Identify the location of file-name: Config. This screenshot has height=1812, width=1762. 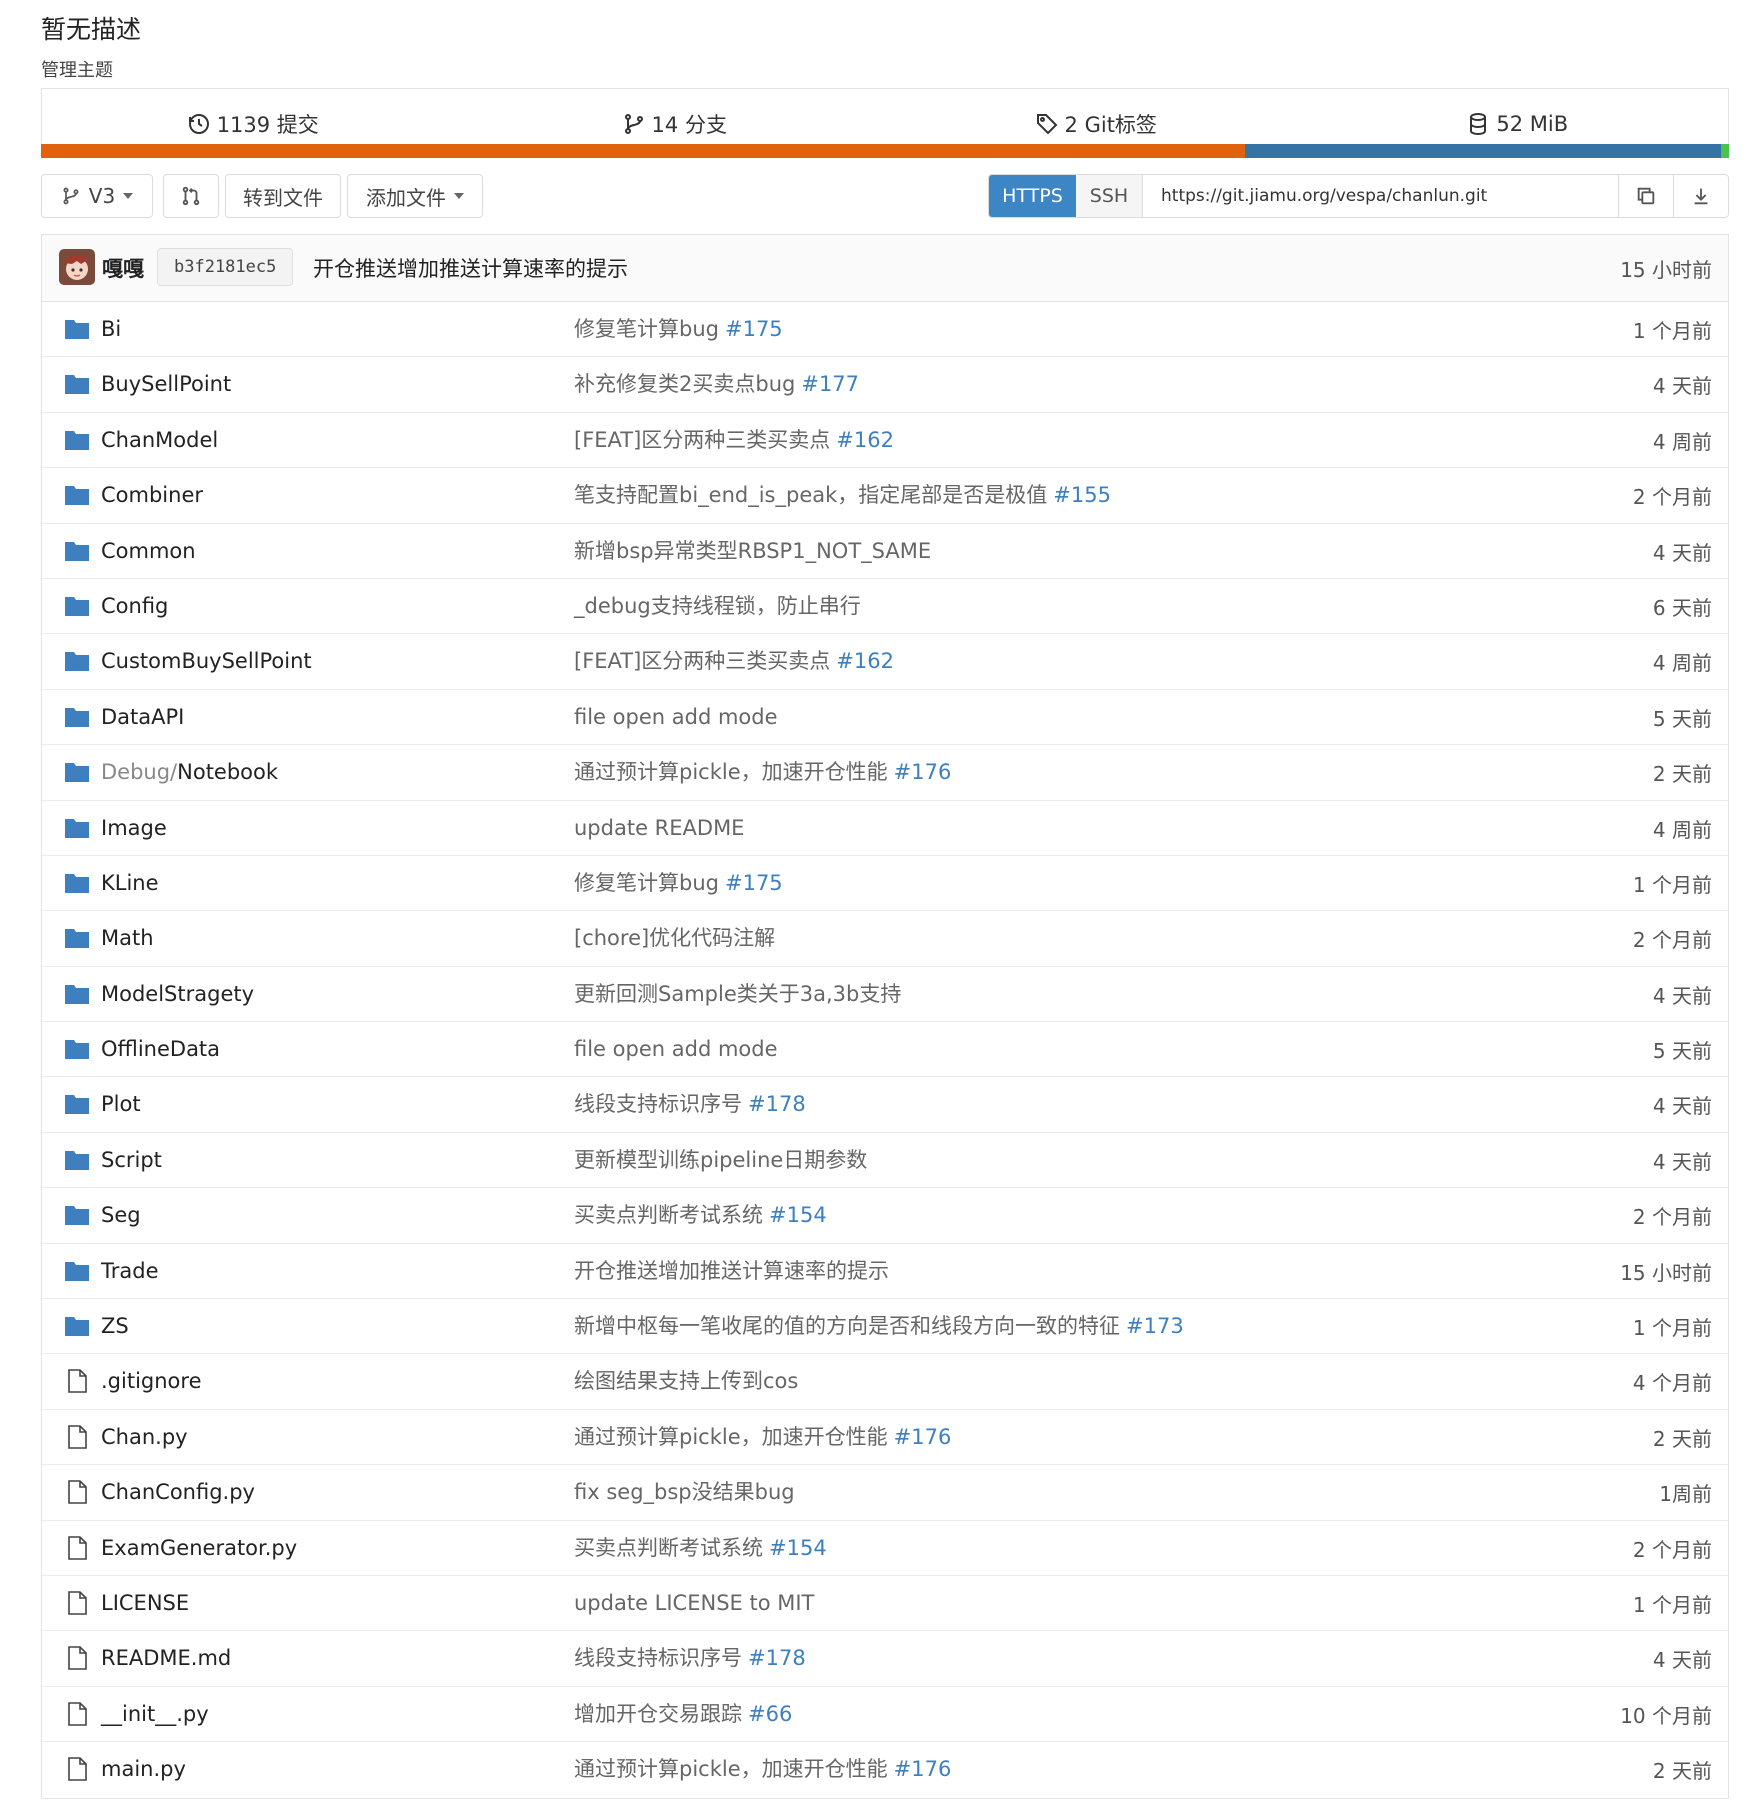
(134, 606).